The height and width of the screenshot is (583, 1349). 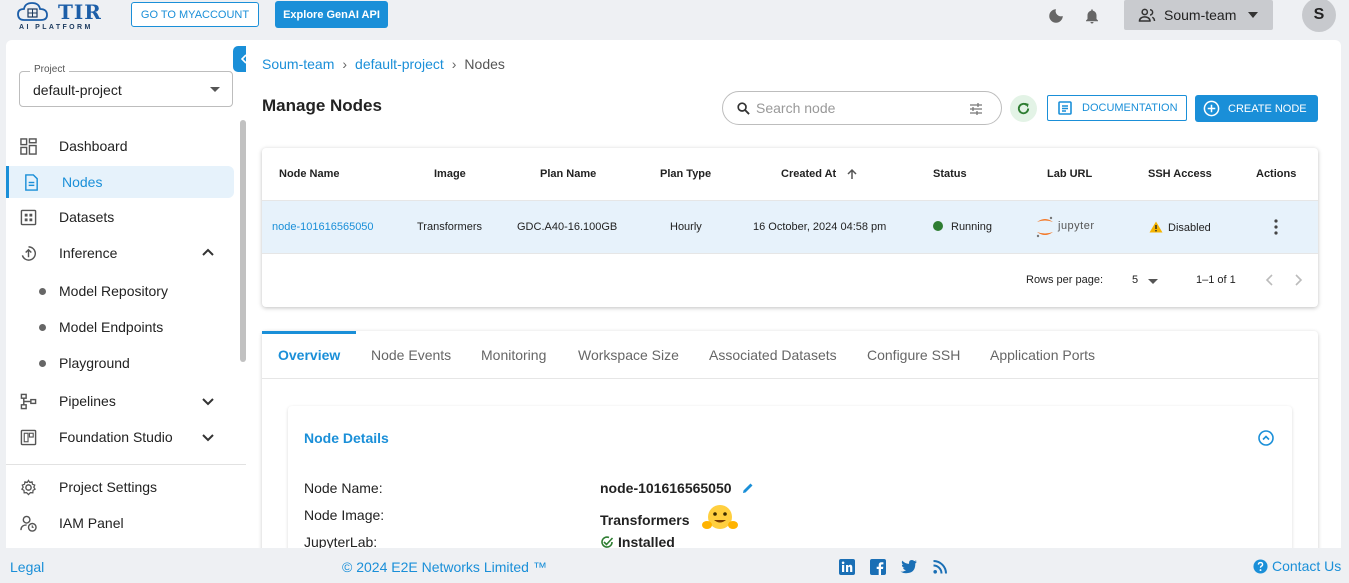 What do you see at coordinates (411, 355) in the screenshot?
I see `tab-node-events: Node Events` at bounding box center [411, 355].